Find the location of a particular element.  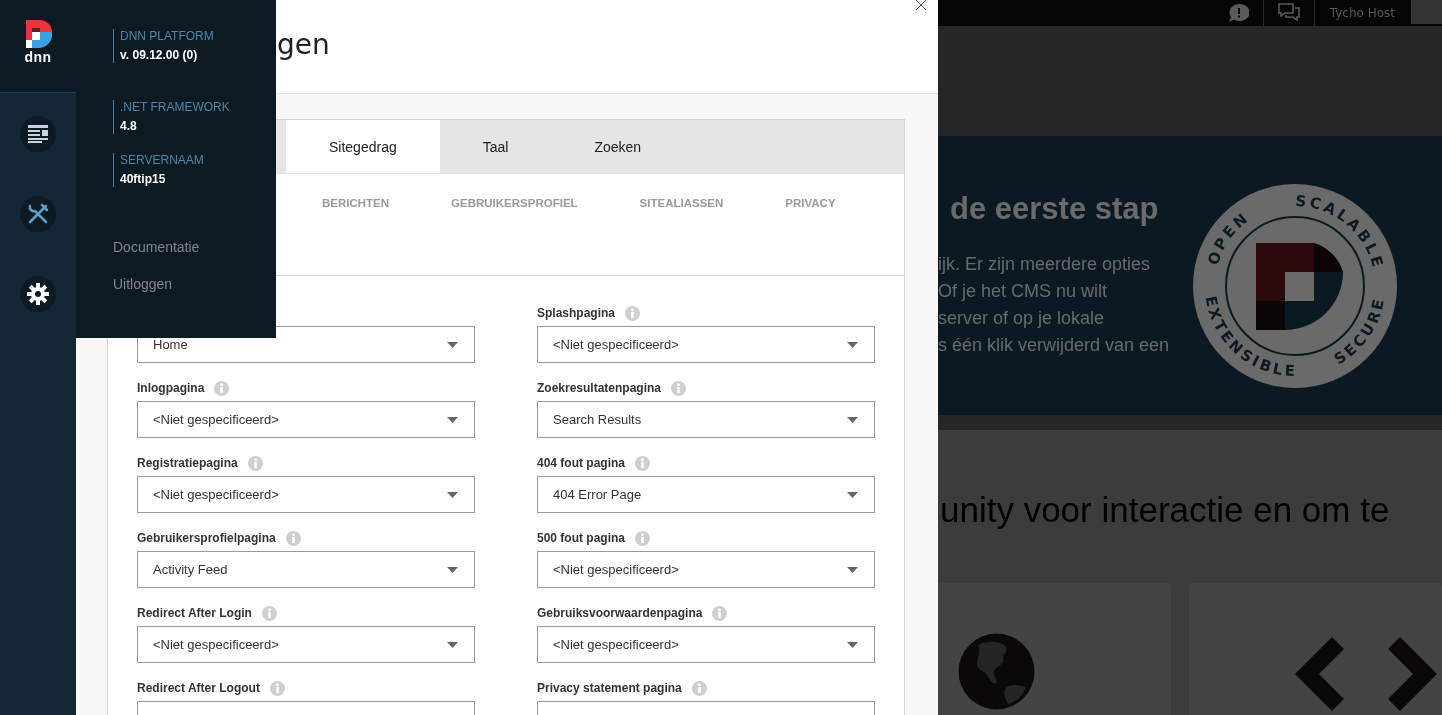

content-icon is located at coordinates (38, 134).